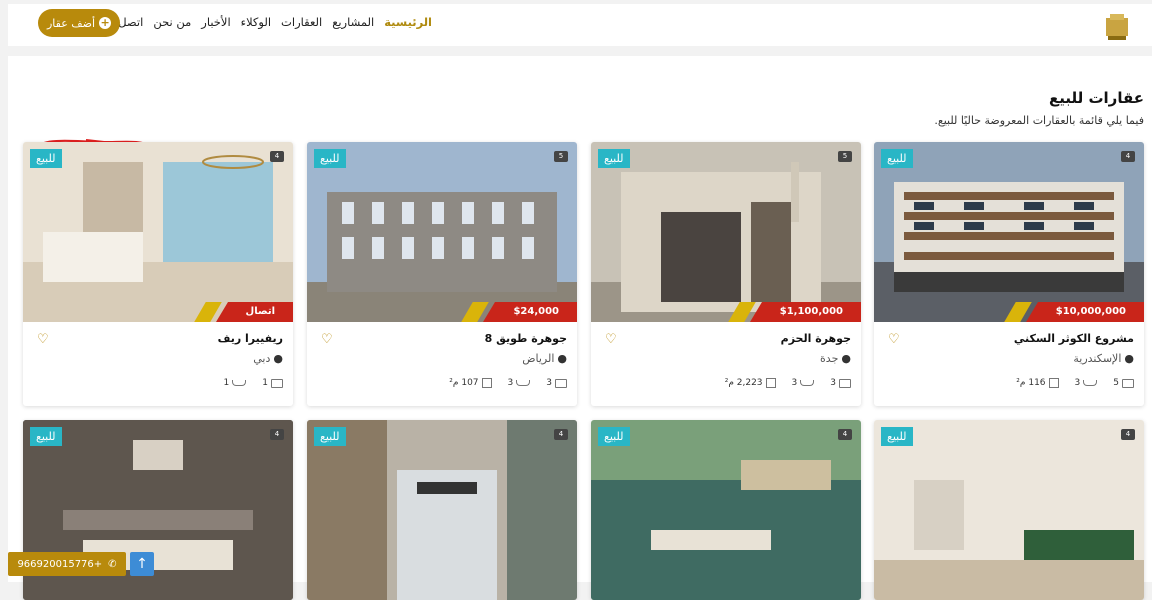 This screenshot has width=1152, height=600. What do you see at coordinates (811, 312) in the screenshot?
I see `price-tag: $1,100,000` at bounding box center [811, 312].